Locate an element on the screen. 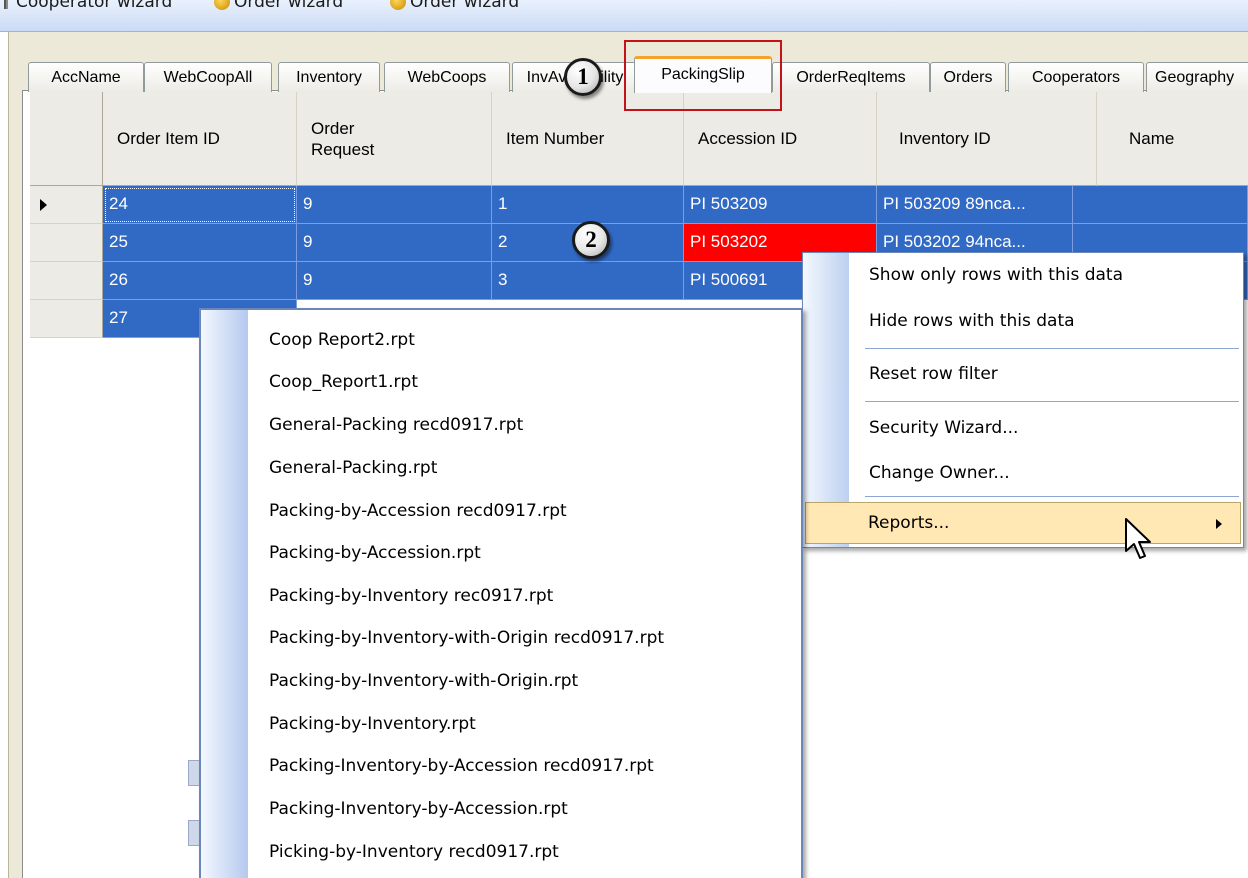  column-header-label: Inventory ID is located at coordinates (945, 138).